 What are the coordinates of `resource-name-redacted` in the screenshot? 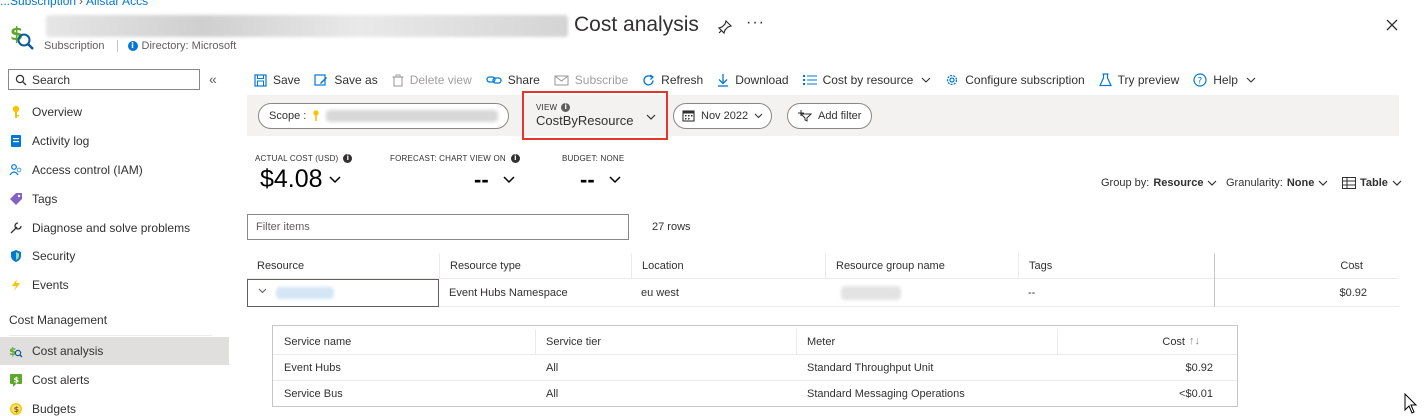 It's located at (305, 293).